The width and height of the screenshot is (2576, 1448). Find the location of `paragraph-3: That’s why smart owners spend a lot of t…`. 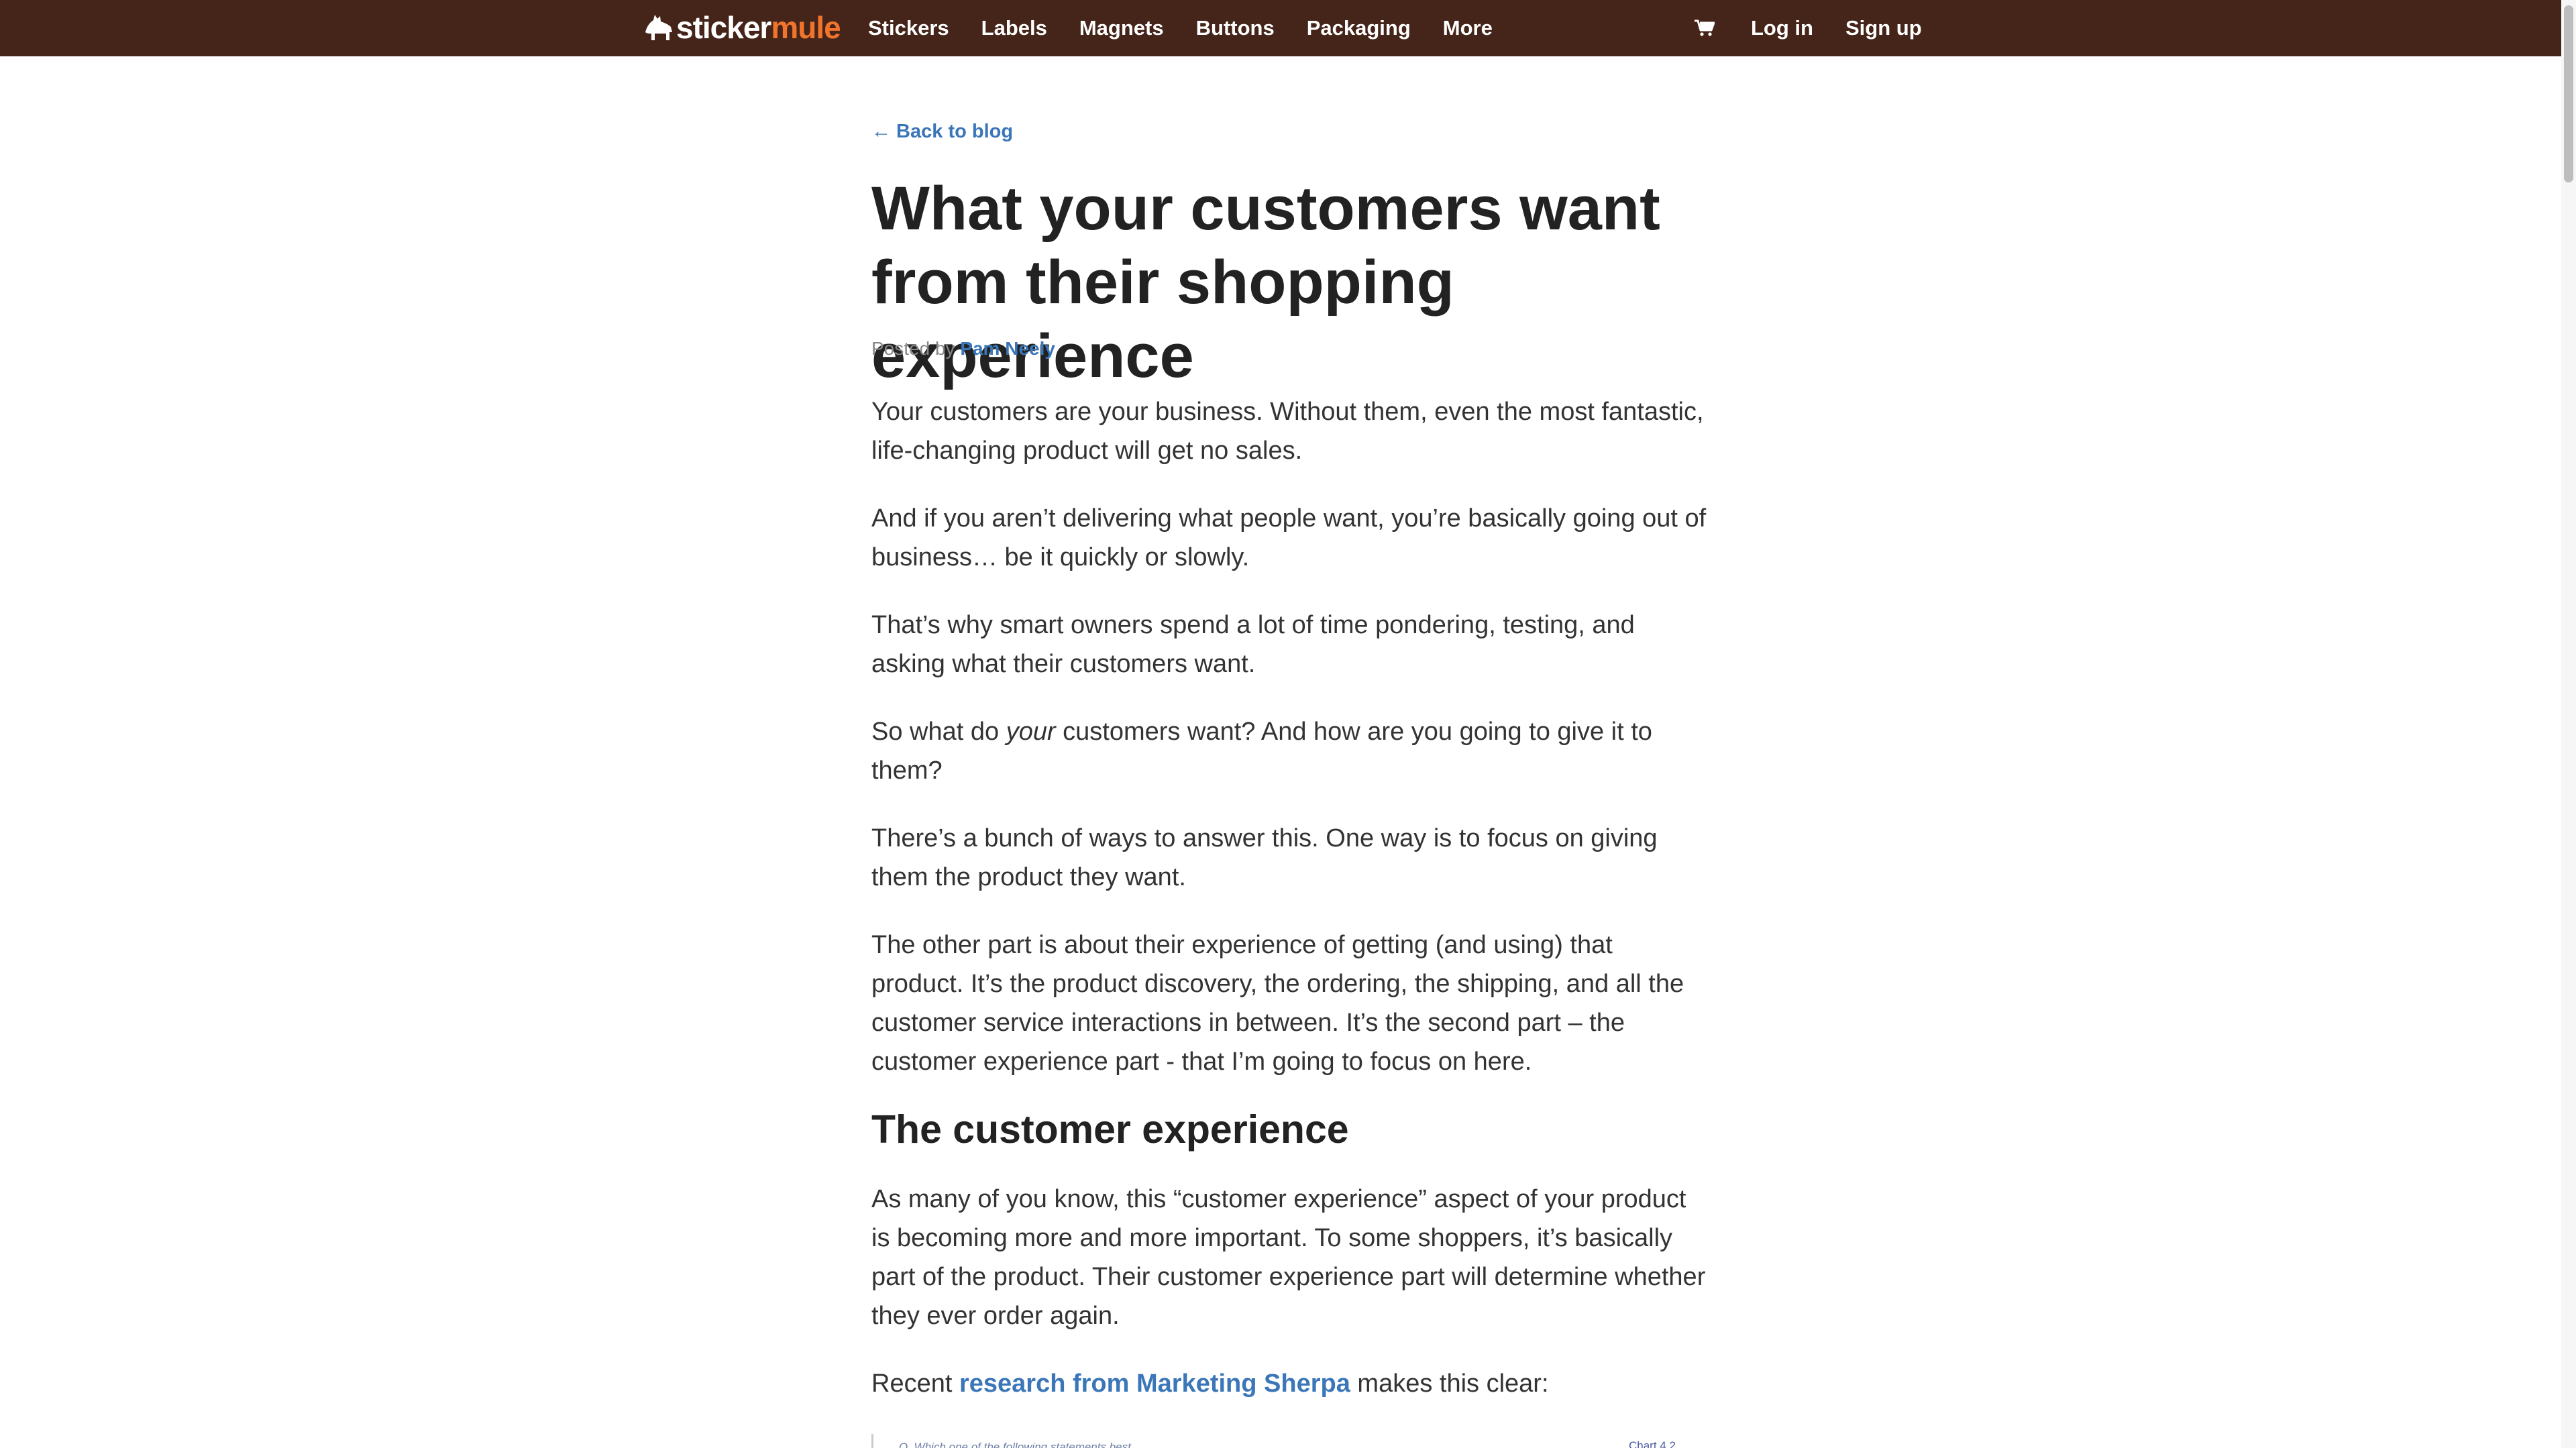

paragraph-3: That’s why smart owners spend a lot of t… is located at coordinates (1253, 644).